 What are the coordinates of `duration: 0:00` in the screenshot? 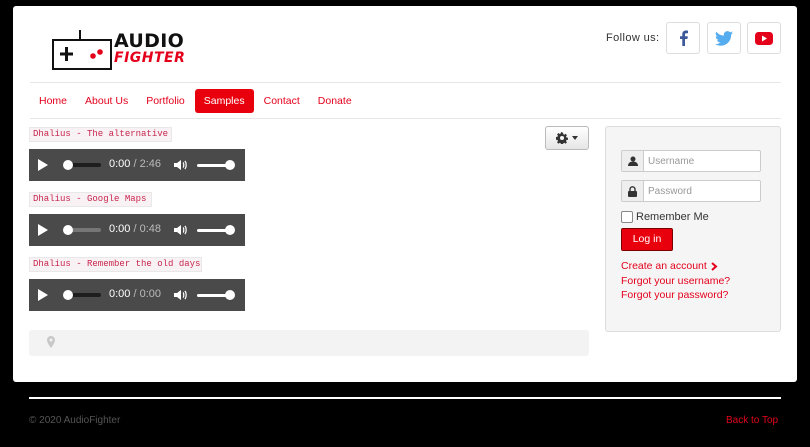 It's located at (150, 294).